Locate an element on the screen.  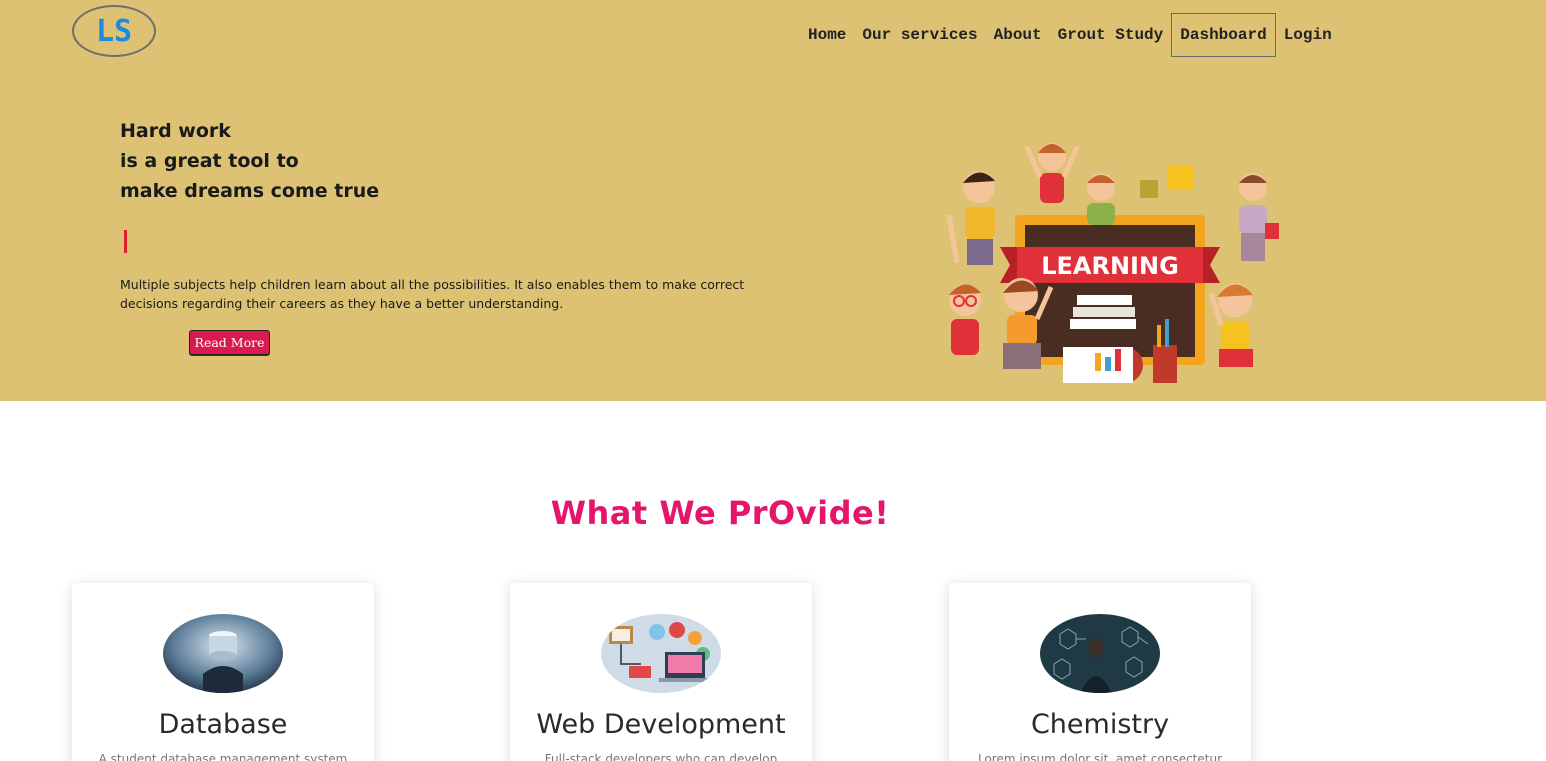
nav-our-services: Our services is located at coordinates (919, 35).